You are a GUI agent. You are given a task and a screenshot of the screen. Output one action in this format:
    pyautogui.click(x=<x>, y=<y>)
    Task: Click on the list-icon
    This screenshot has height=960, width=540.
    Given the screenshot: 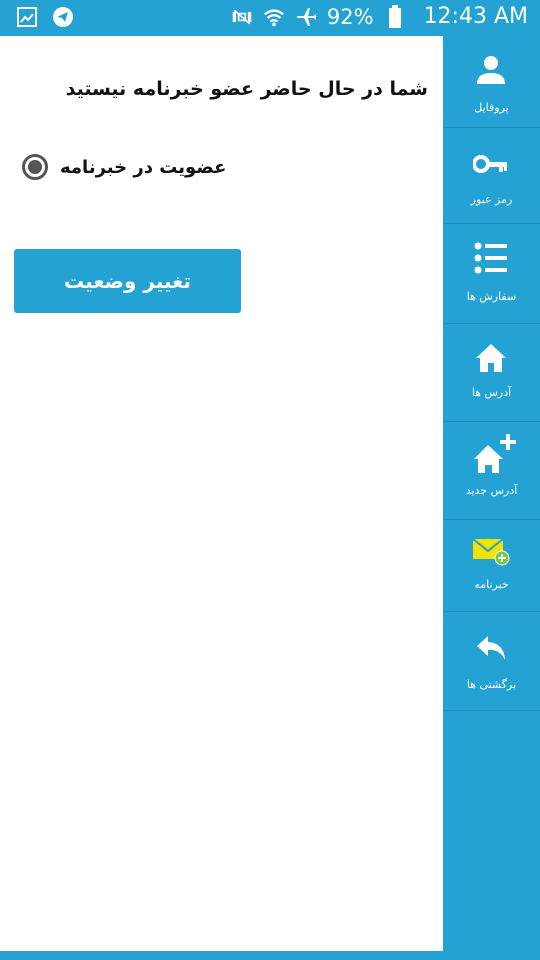 What is the action you would take?
    pyautogui.click(x=491, y=258)
    